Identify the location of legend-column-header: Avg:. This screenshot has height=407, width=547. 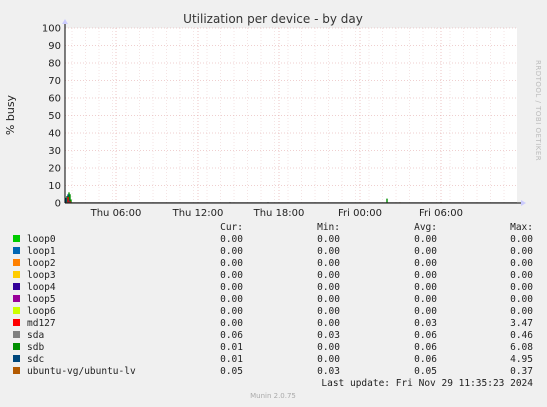
(425, 227).